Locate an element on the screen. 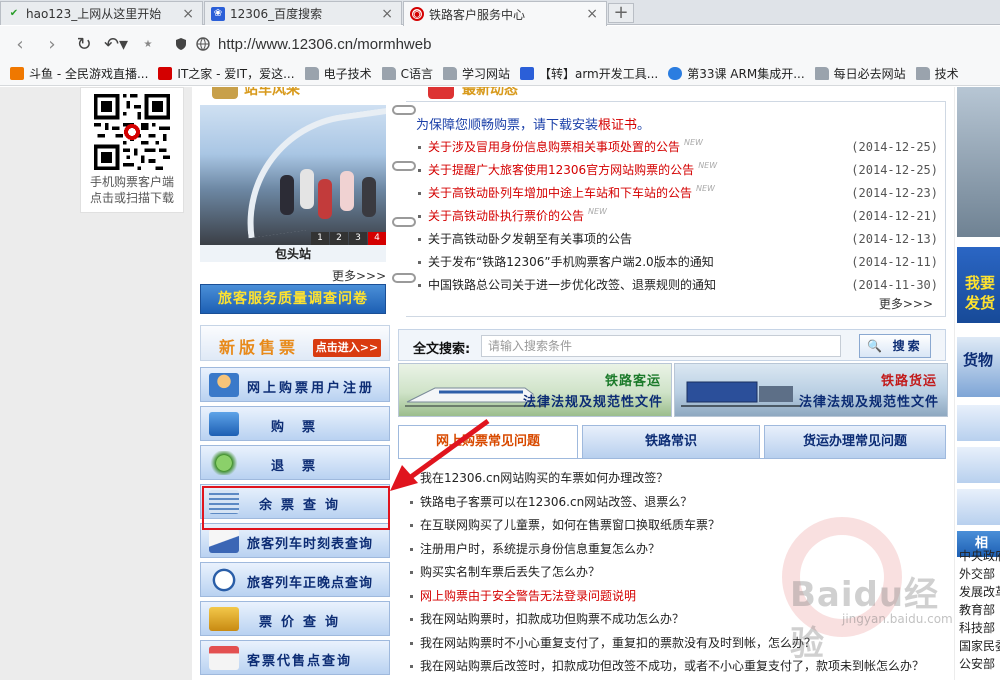  bookmark-label: 技术 is located at coordinates (946, 74).